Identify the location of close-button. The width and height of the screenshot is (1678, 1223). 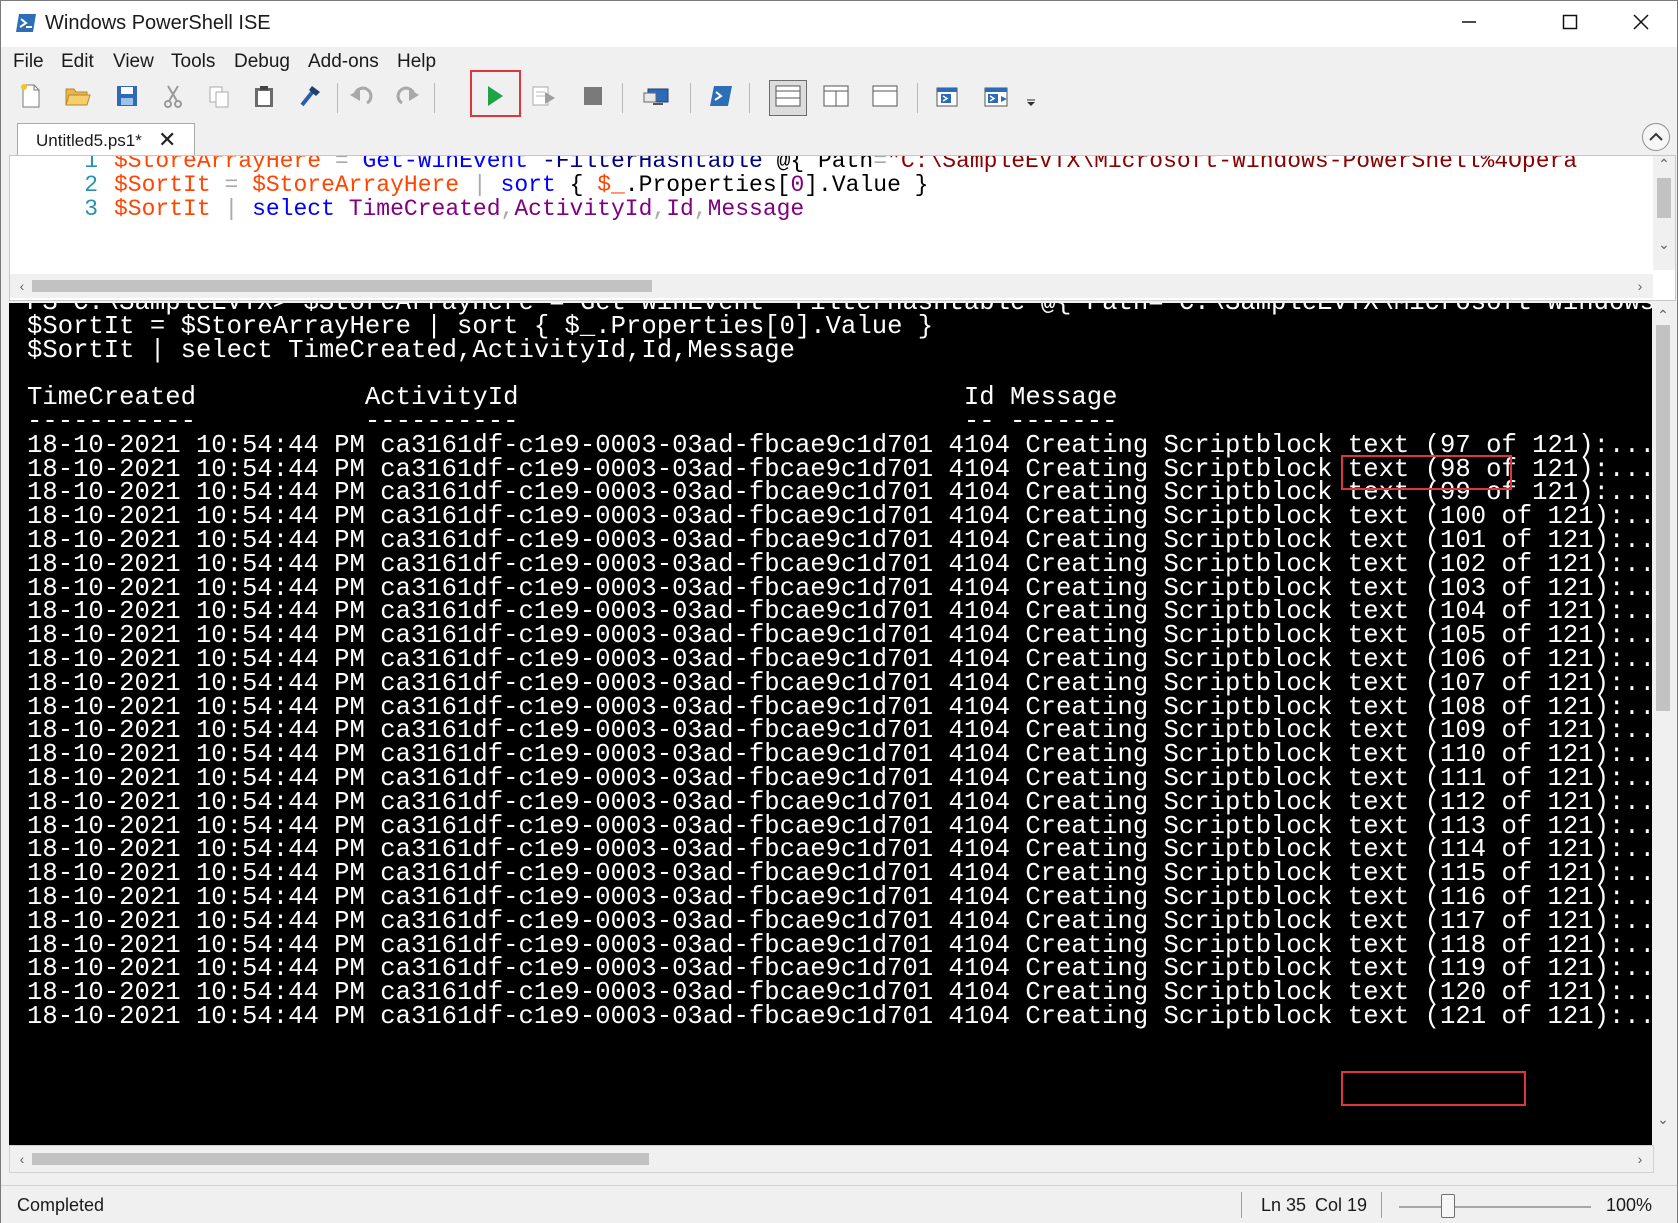
(1641, 24).